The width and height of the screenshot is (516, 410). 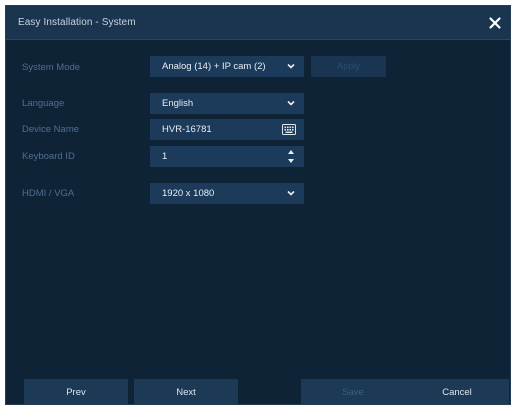 What do you see at coordinates (227, 193) in the screenshot?
I see `hdmi-vga-dropdown: 1920 x 1080` at bounding box center [227, 193].